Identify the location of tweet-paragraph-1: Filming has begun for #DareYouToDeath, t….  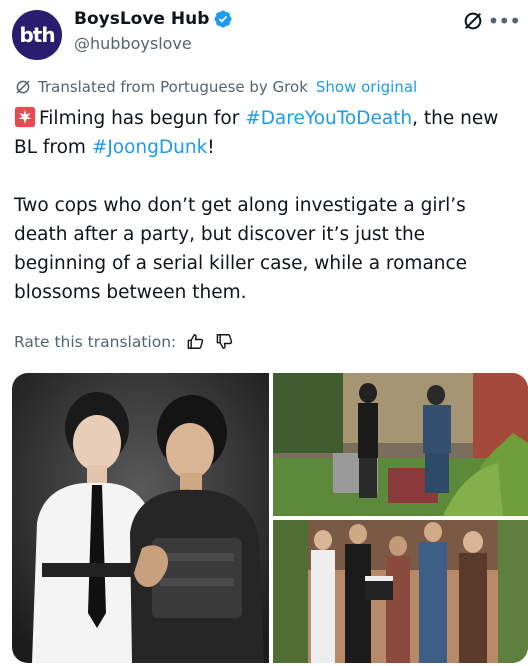
(267, 133).